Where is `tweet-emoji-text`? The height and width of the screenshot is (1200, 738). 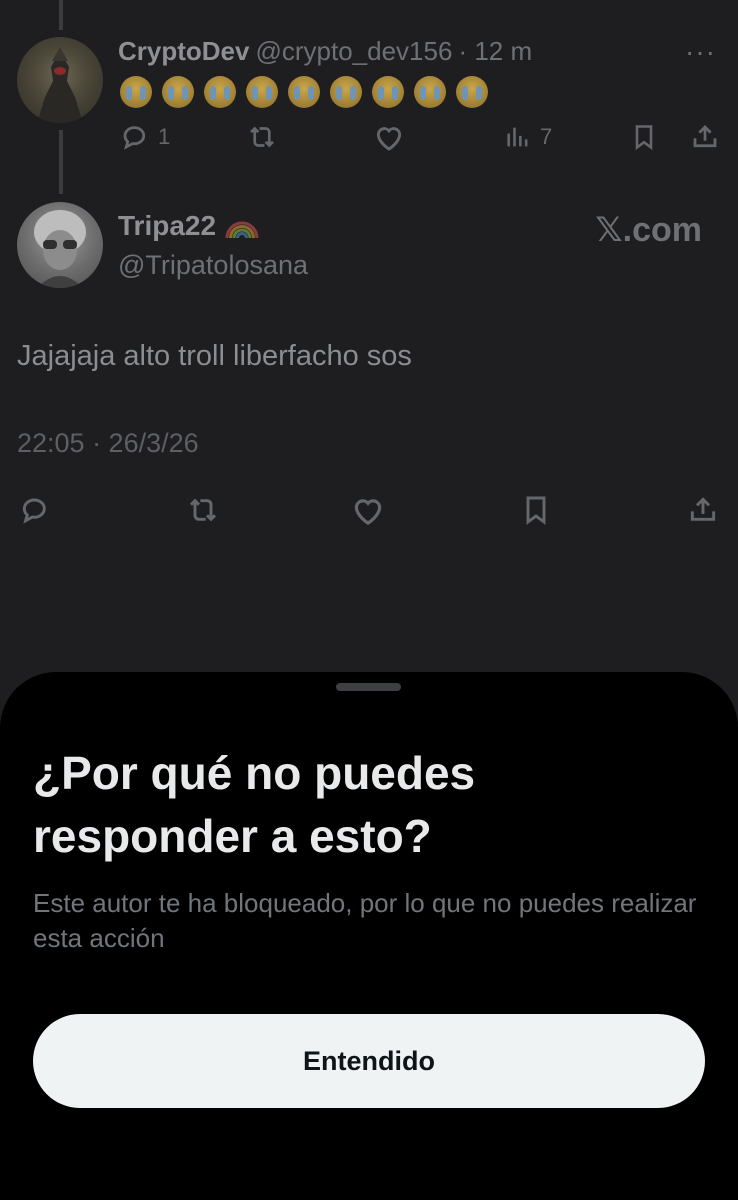
tweet-emoji-text is located at coordinates (304, 92).